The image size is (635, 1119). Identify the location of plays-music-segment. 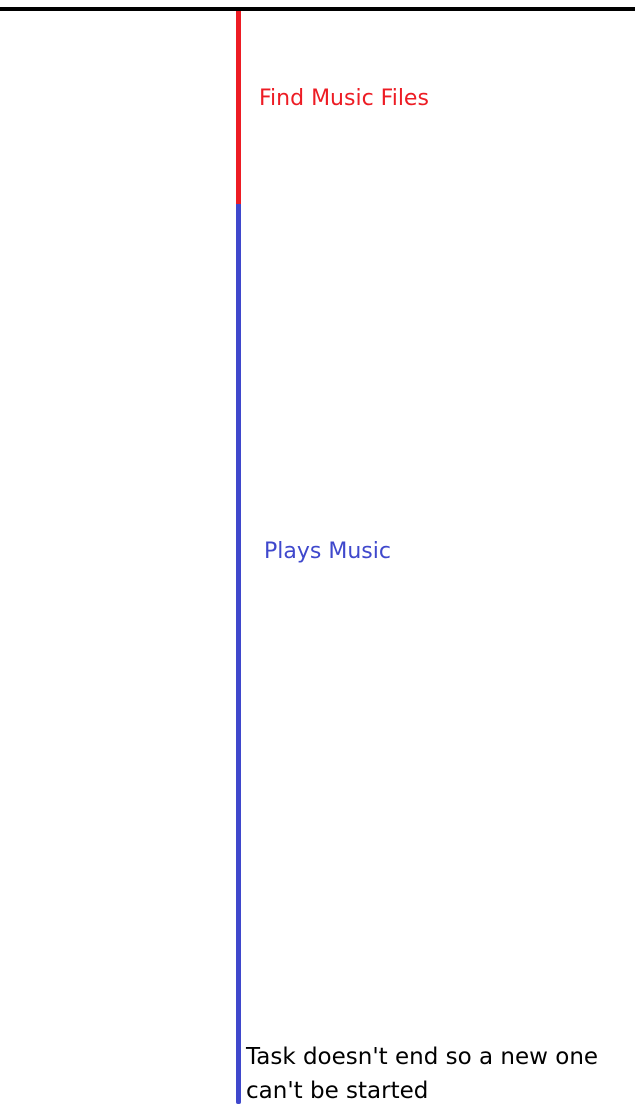
(238, 654).